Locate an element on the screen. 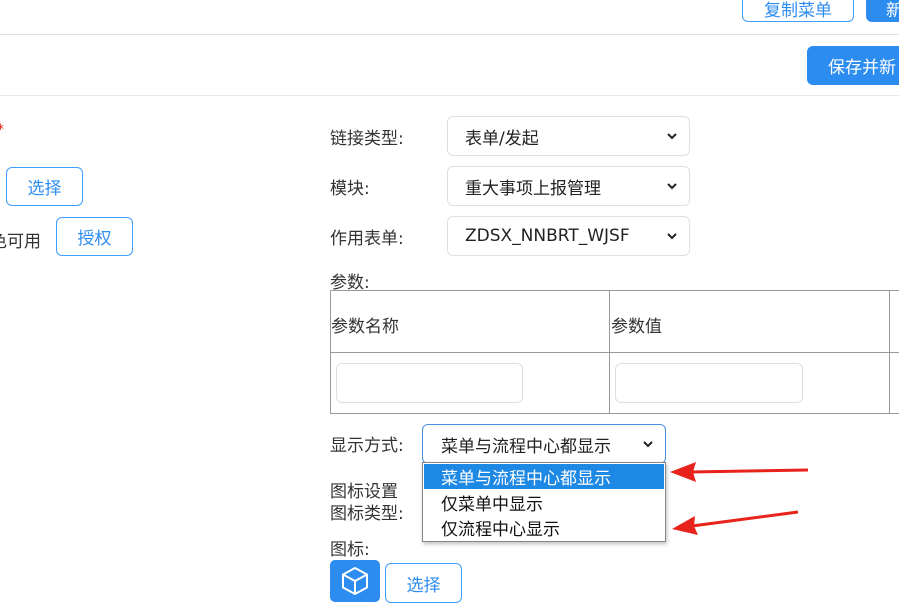 The height and width of the screenshot is (603, 899). module-value: 重大事项上报管理 is located at coordinates (533, 188).